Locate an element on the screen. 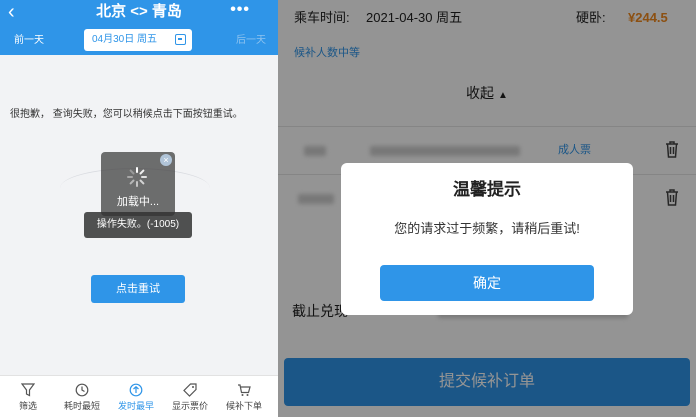 This screenshot has height=417, width=696. header-bar: ‹ 北京 <> 青岛 ••• 前一天 04月30日 周五 后一天 is located at coordinates (139, 27).